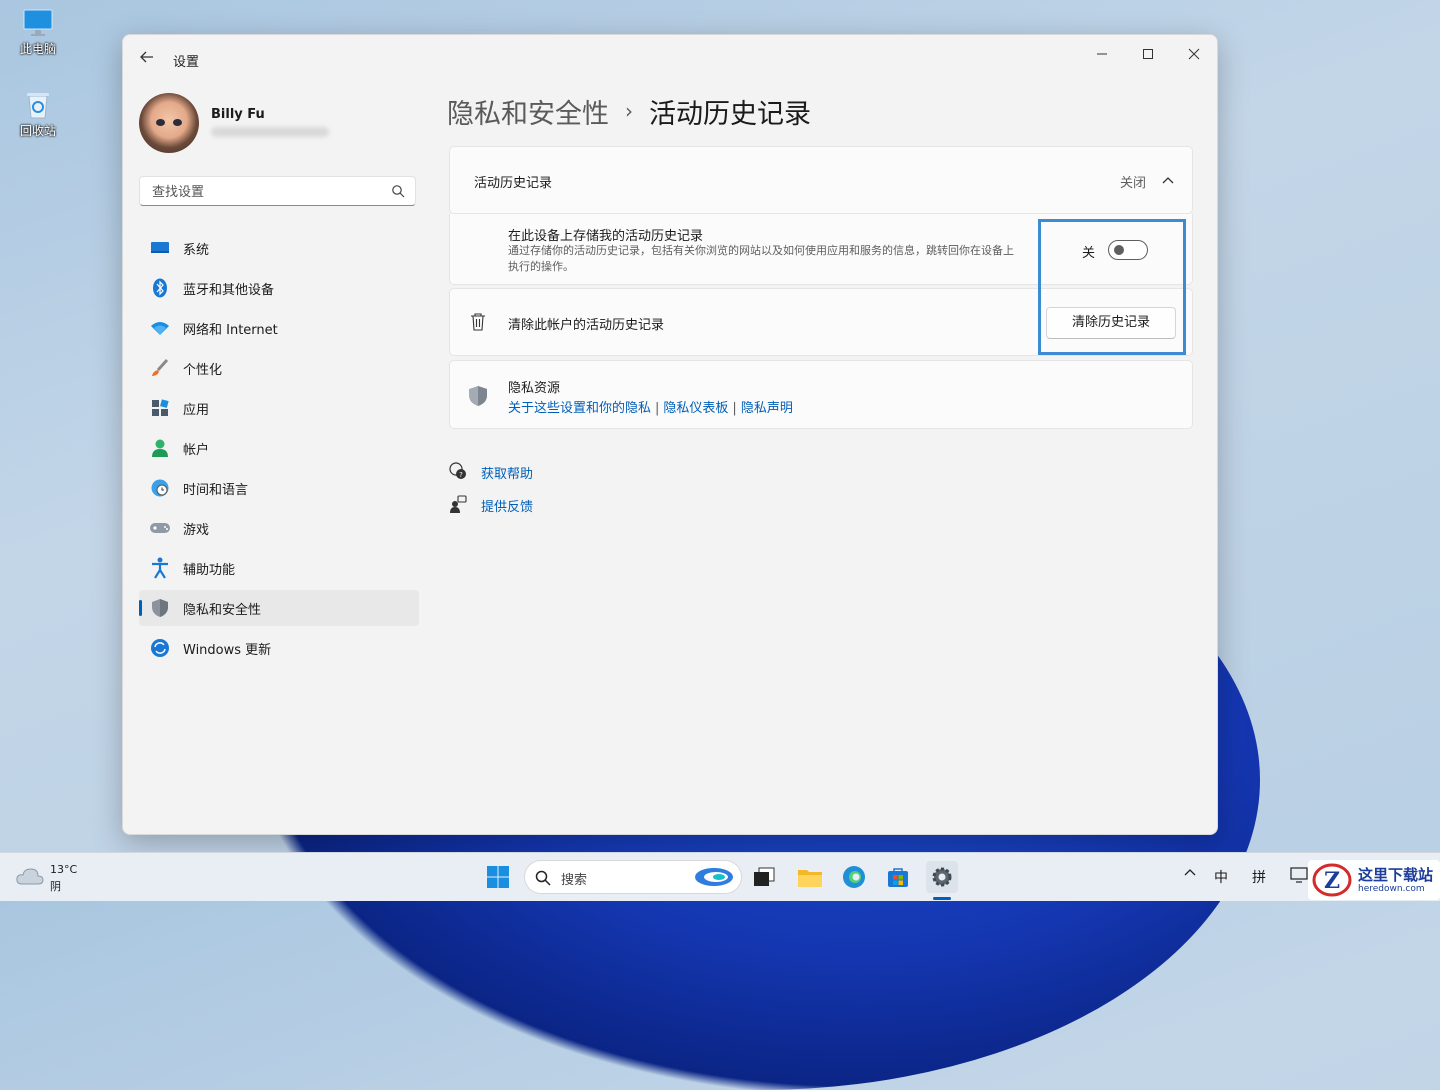 This screenshot has height=1090, width=1440. Describe the element at coordinates (513, 183) in the screenshot. I see `section-title: 活动历史记录` at that location.